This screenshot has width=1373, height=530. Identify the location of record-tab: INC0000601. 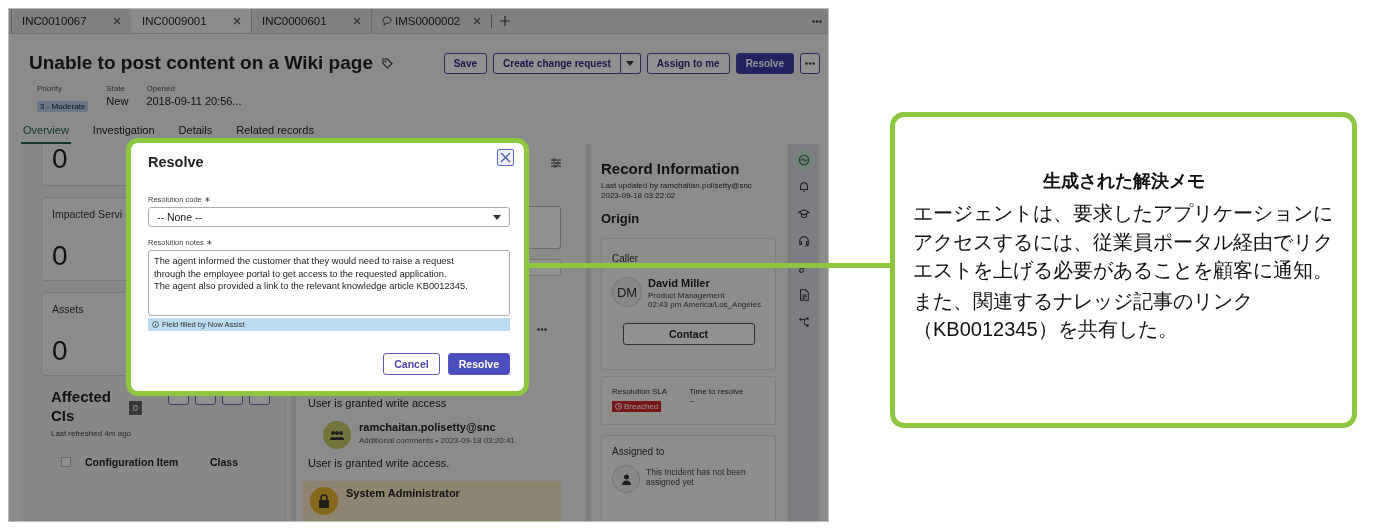
(311, 21).